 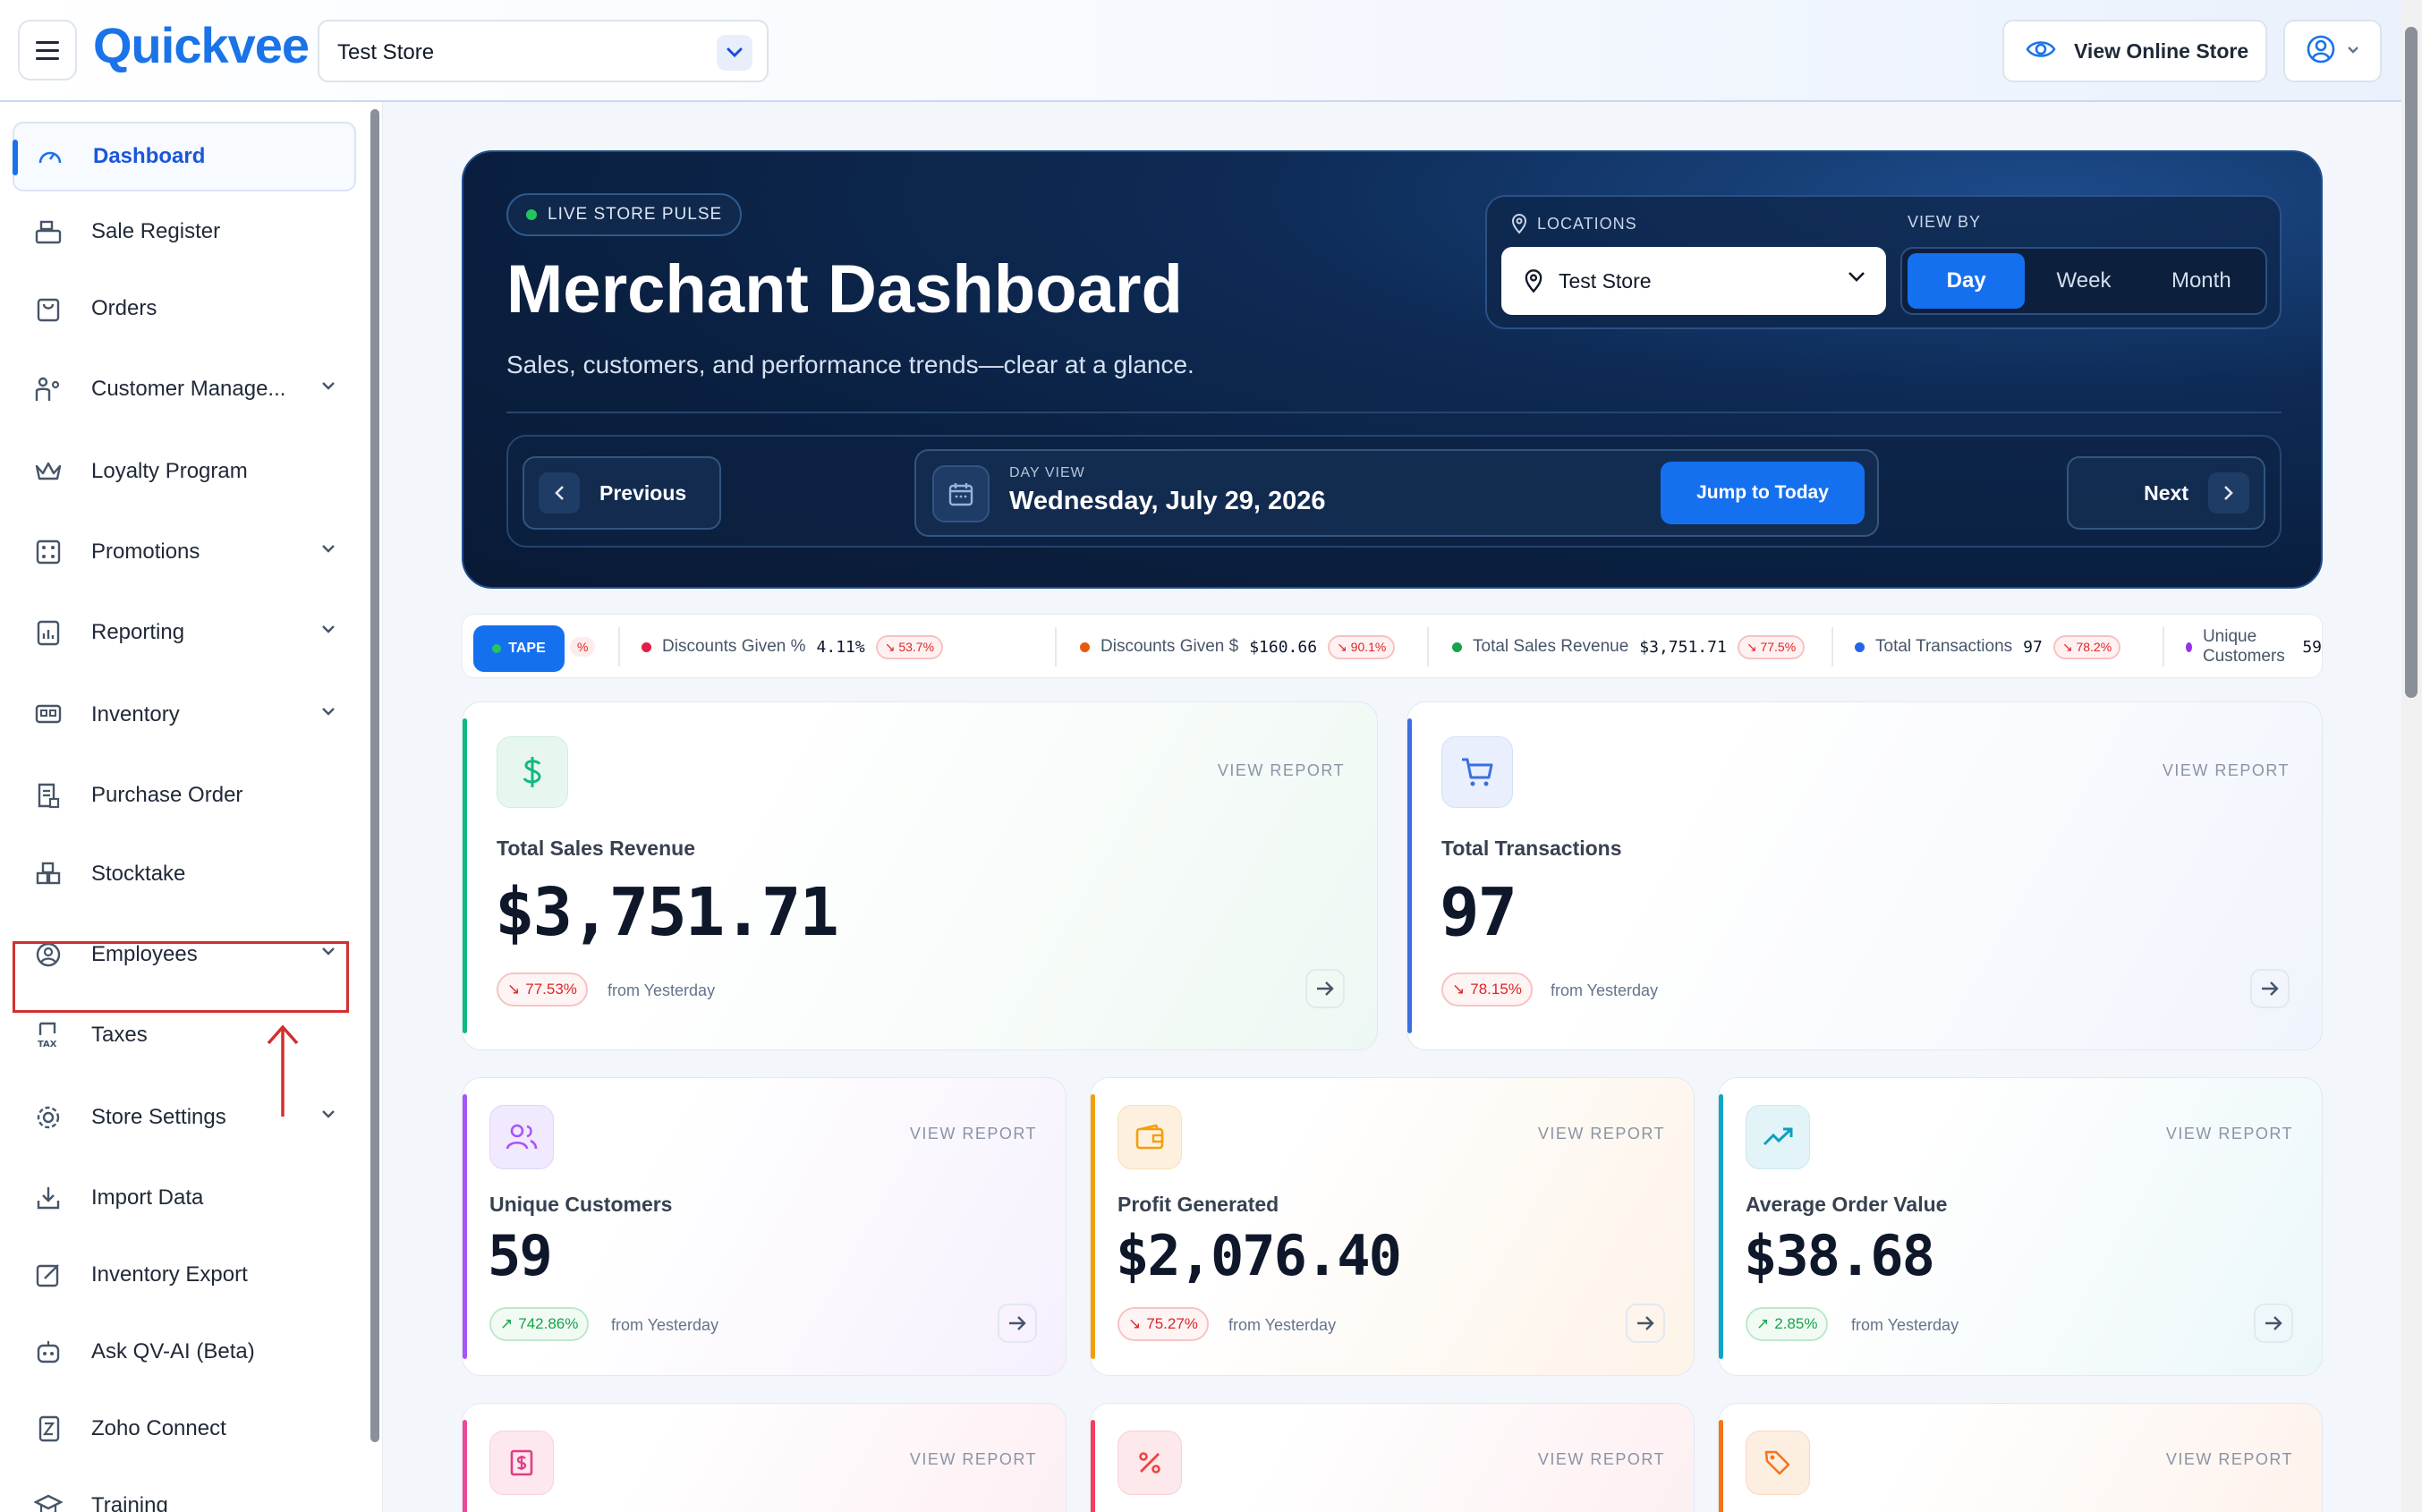 I want to click on stocktake-icon, so click(x=48, y=874).